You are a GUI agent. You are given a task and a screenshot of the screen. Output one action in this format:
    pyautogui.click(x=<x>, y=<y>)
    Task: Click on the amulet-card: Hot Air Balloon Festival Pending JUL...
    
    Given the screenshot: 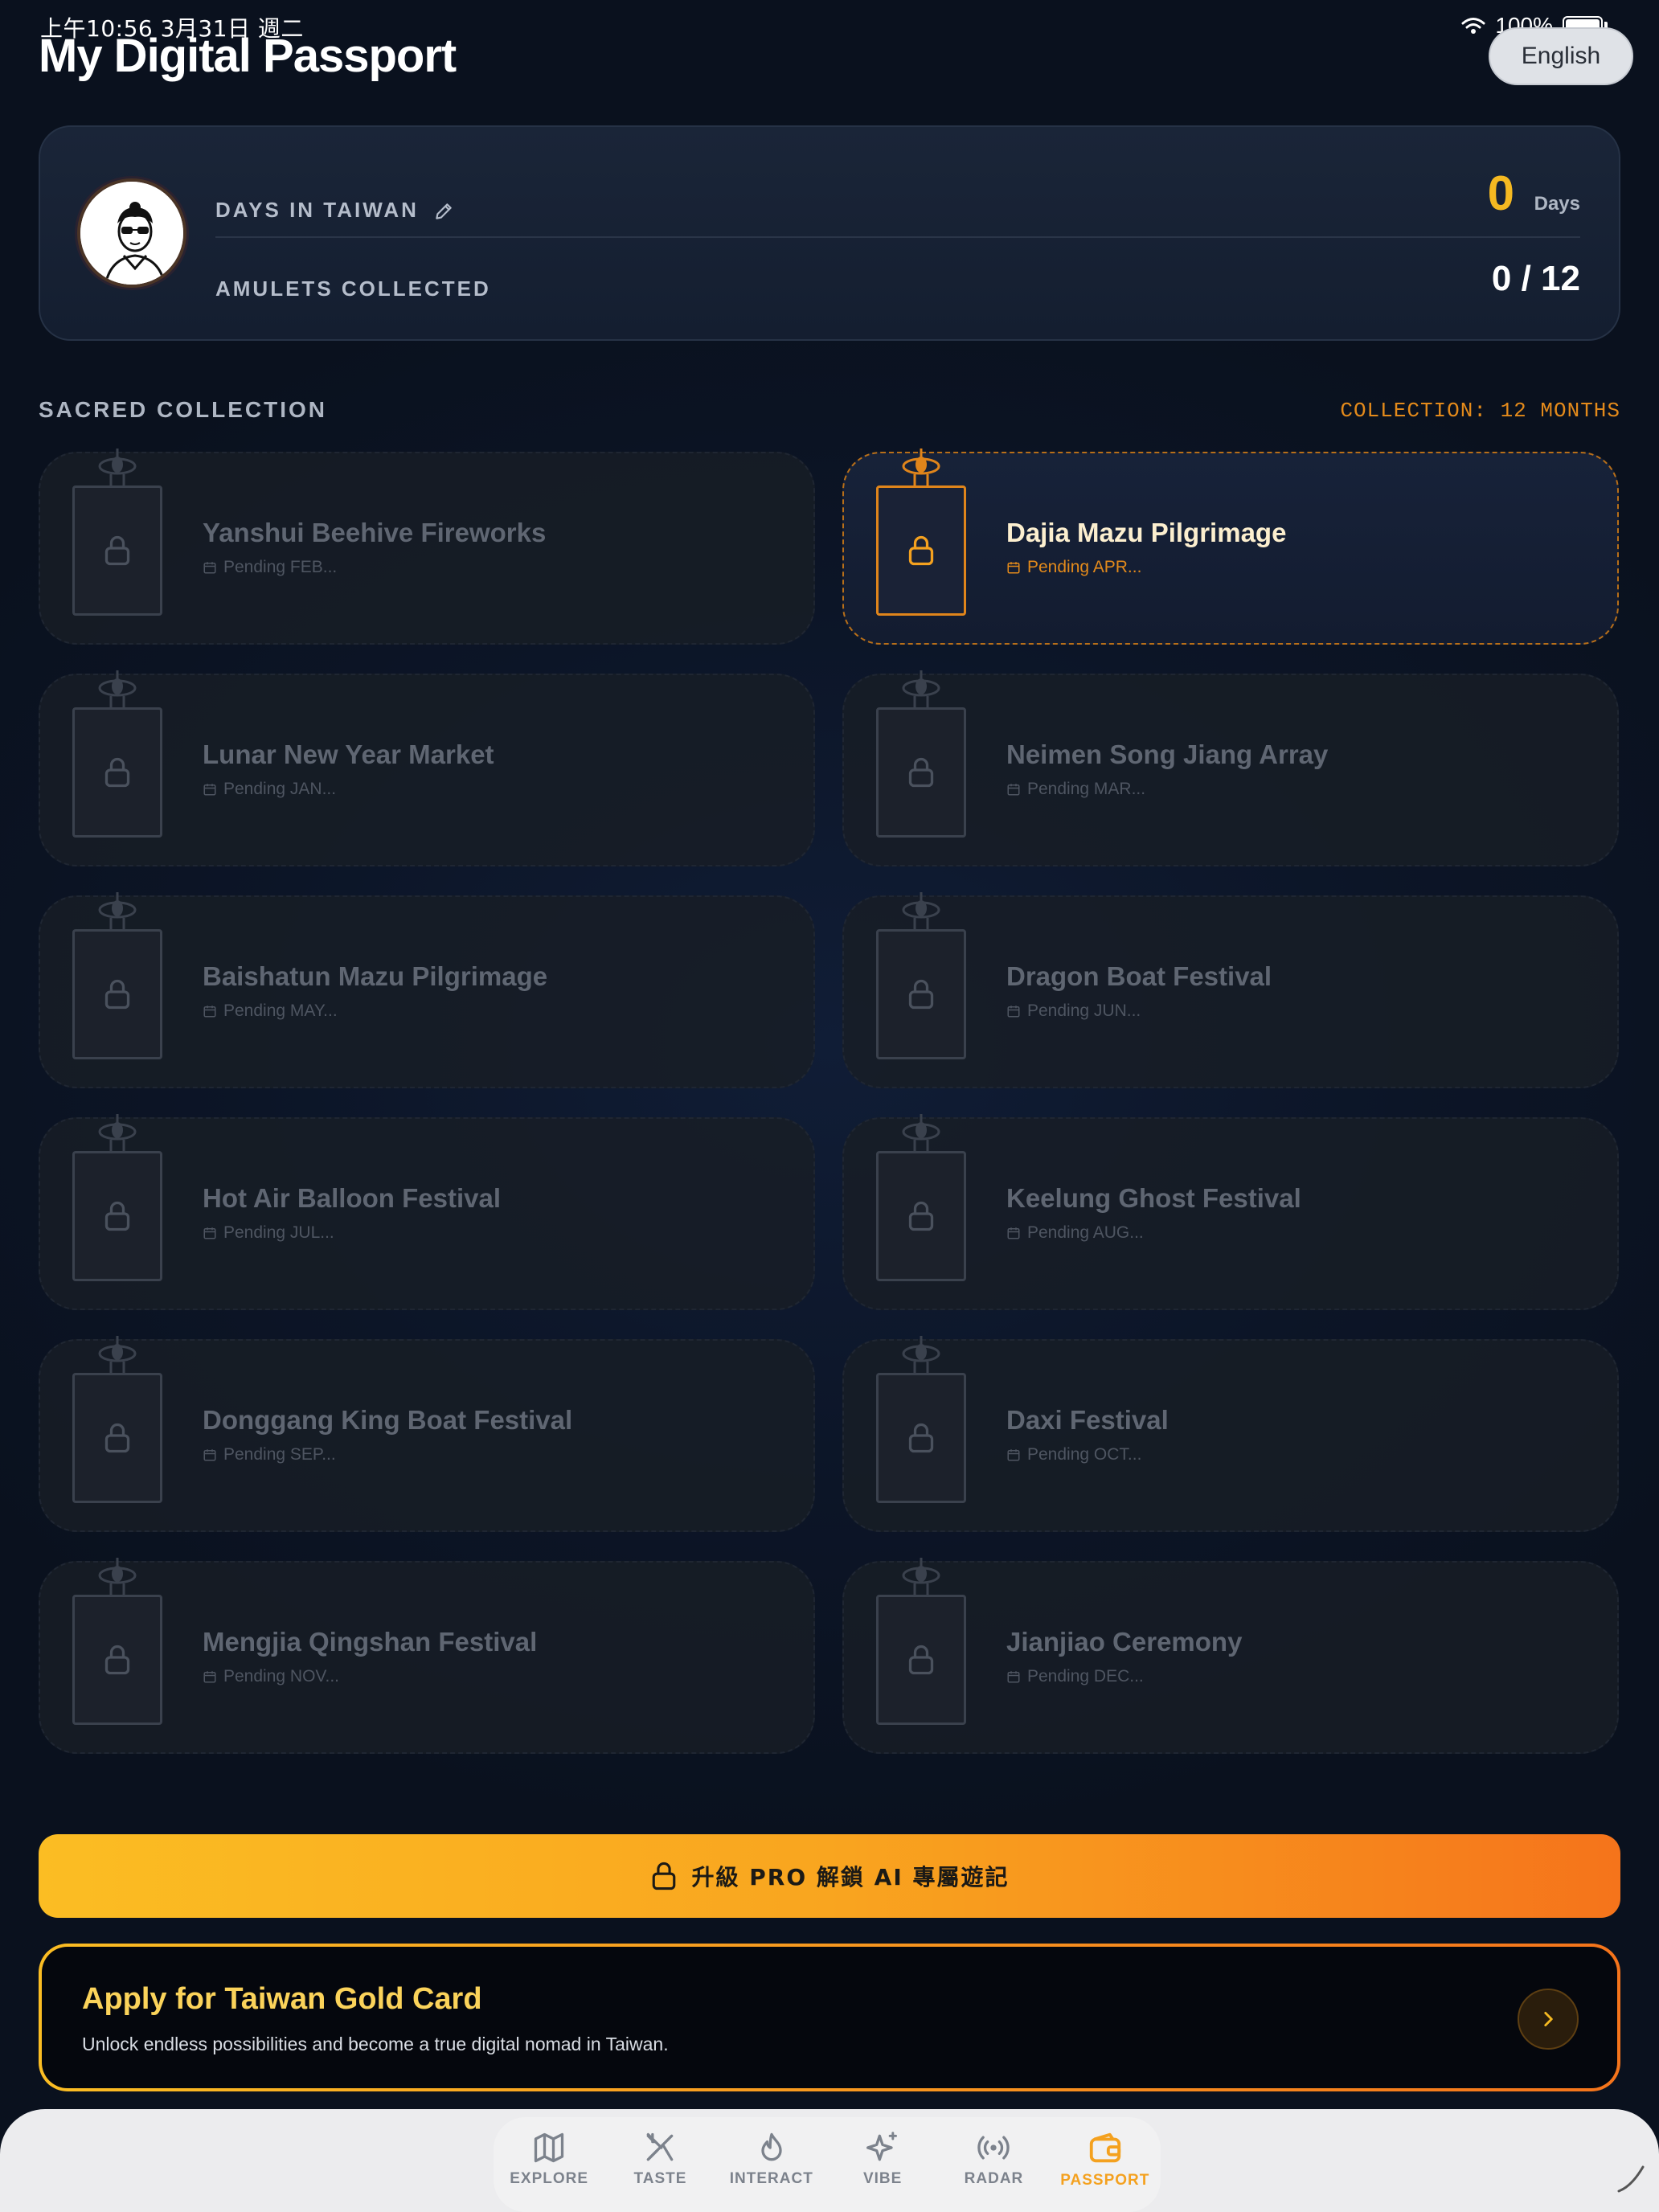 What is the action you would take?
    pyautogui.click(x=427, y=1212)
    